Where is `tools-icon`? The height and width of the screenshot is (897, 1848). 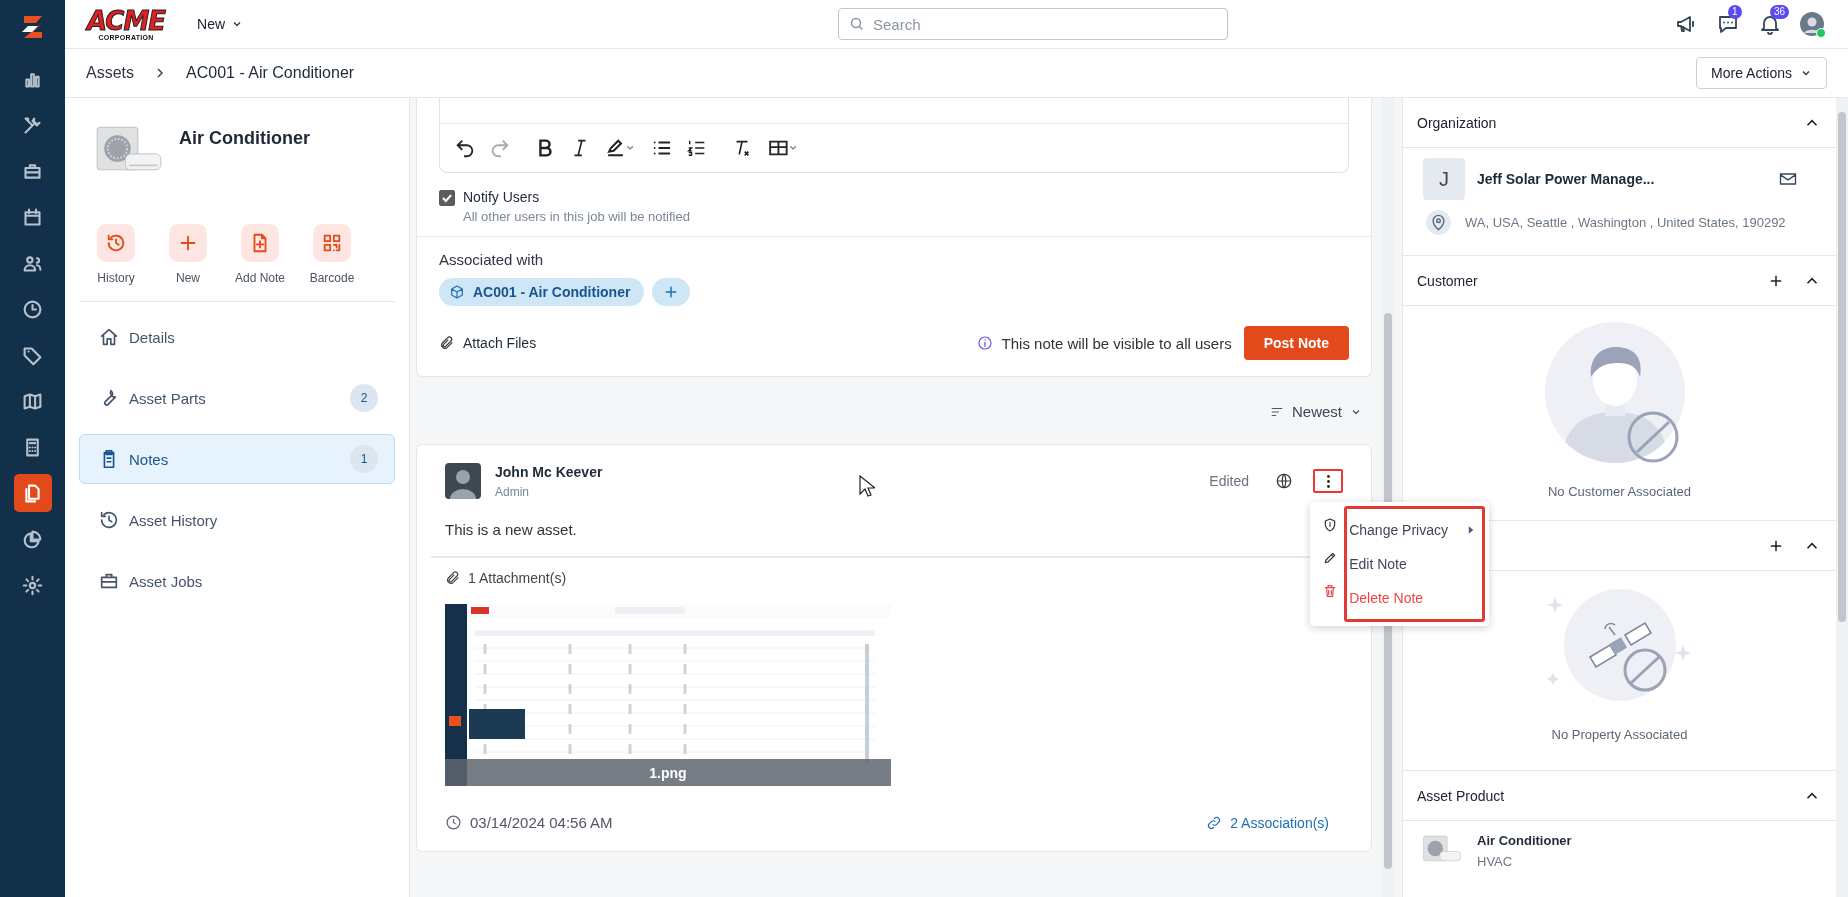 tools-icon is located at coordinates (32, 125).